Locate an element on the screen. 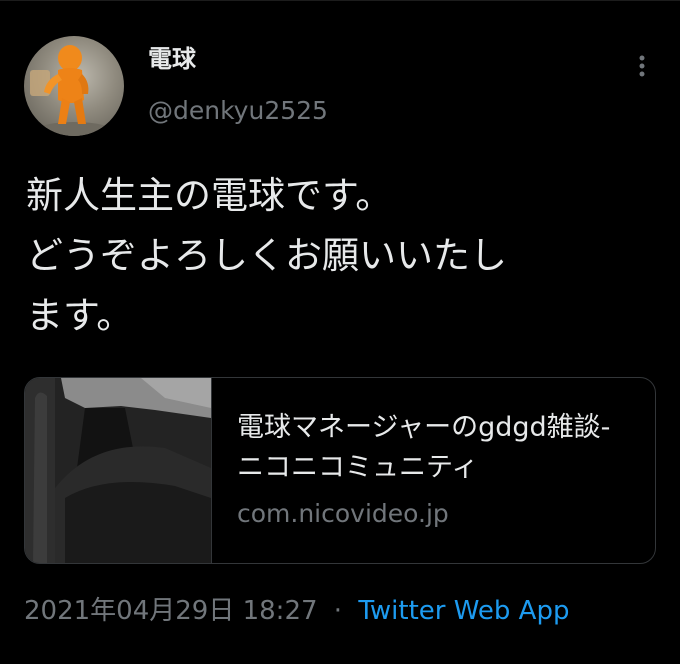 This screenshot has width=680, height=664. tweet-source-link: Twitter Web App is located at coordinates (463, 611).